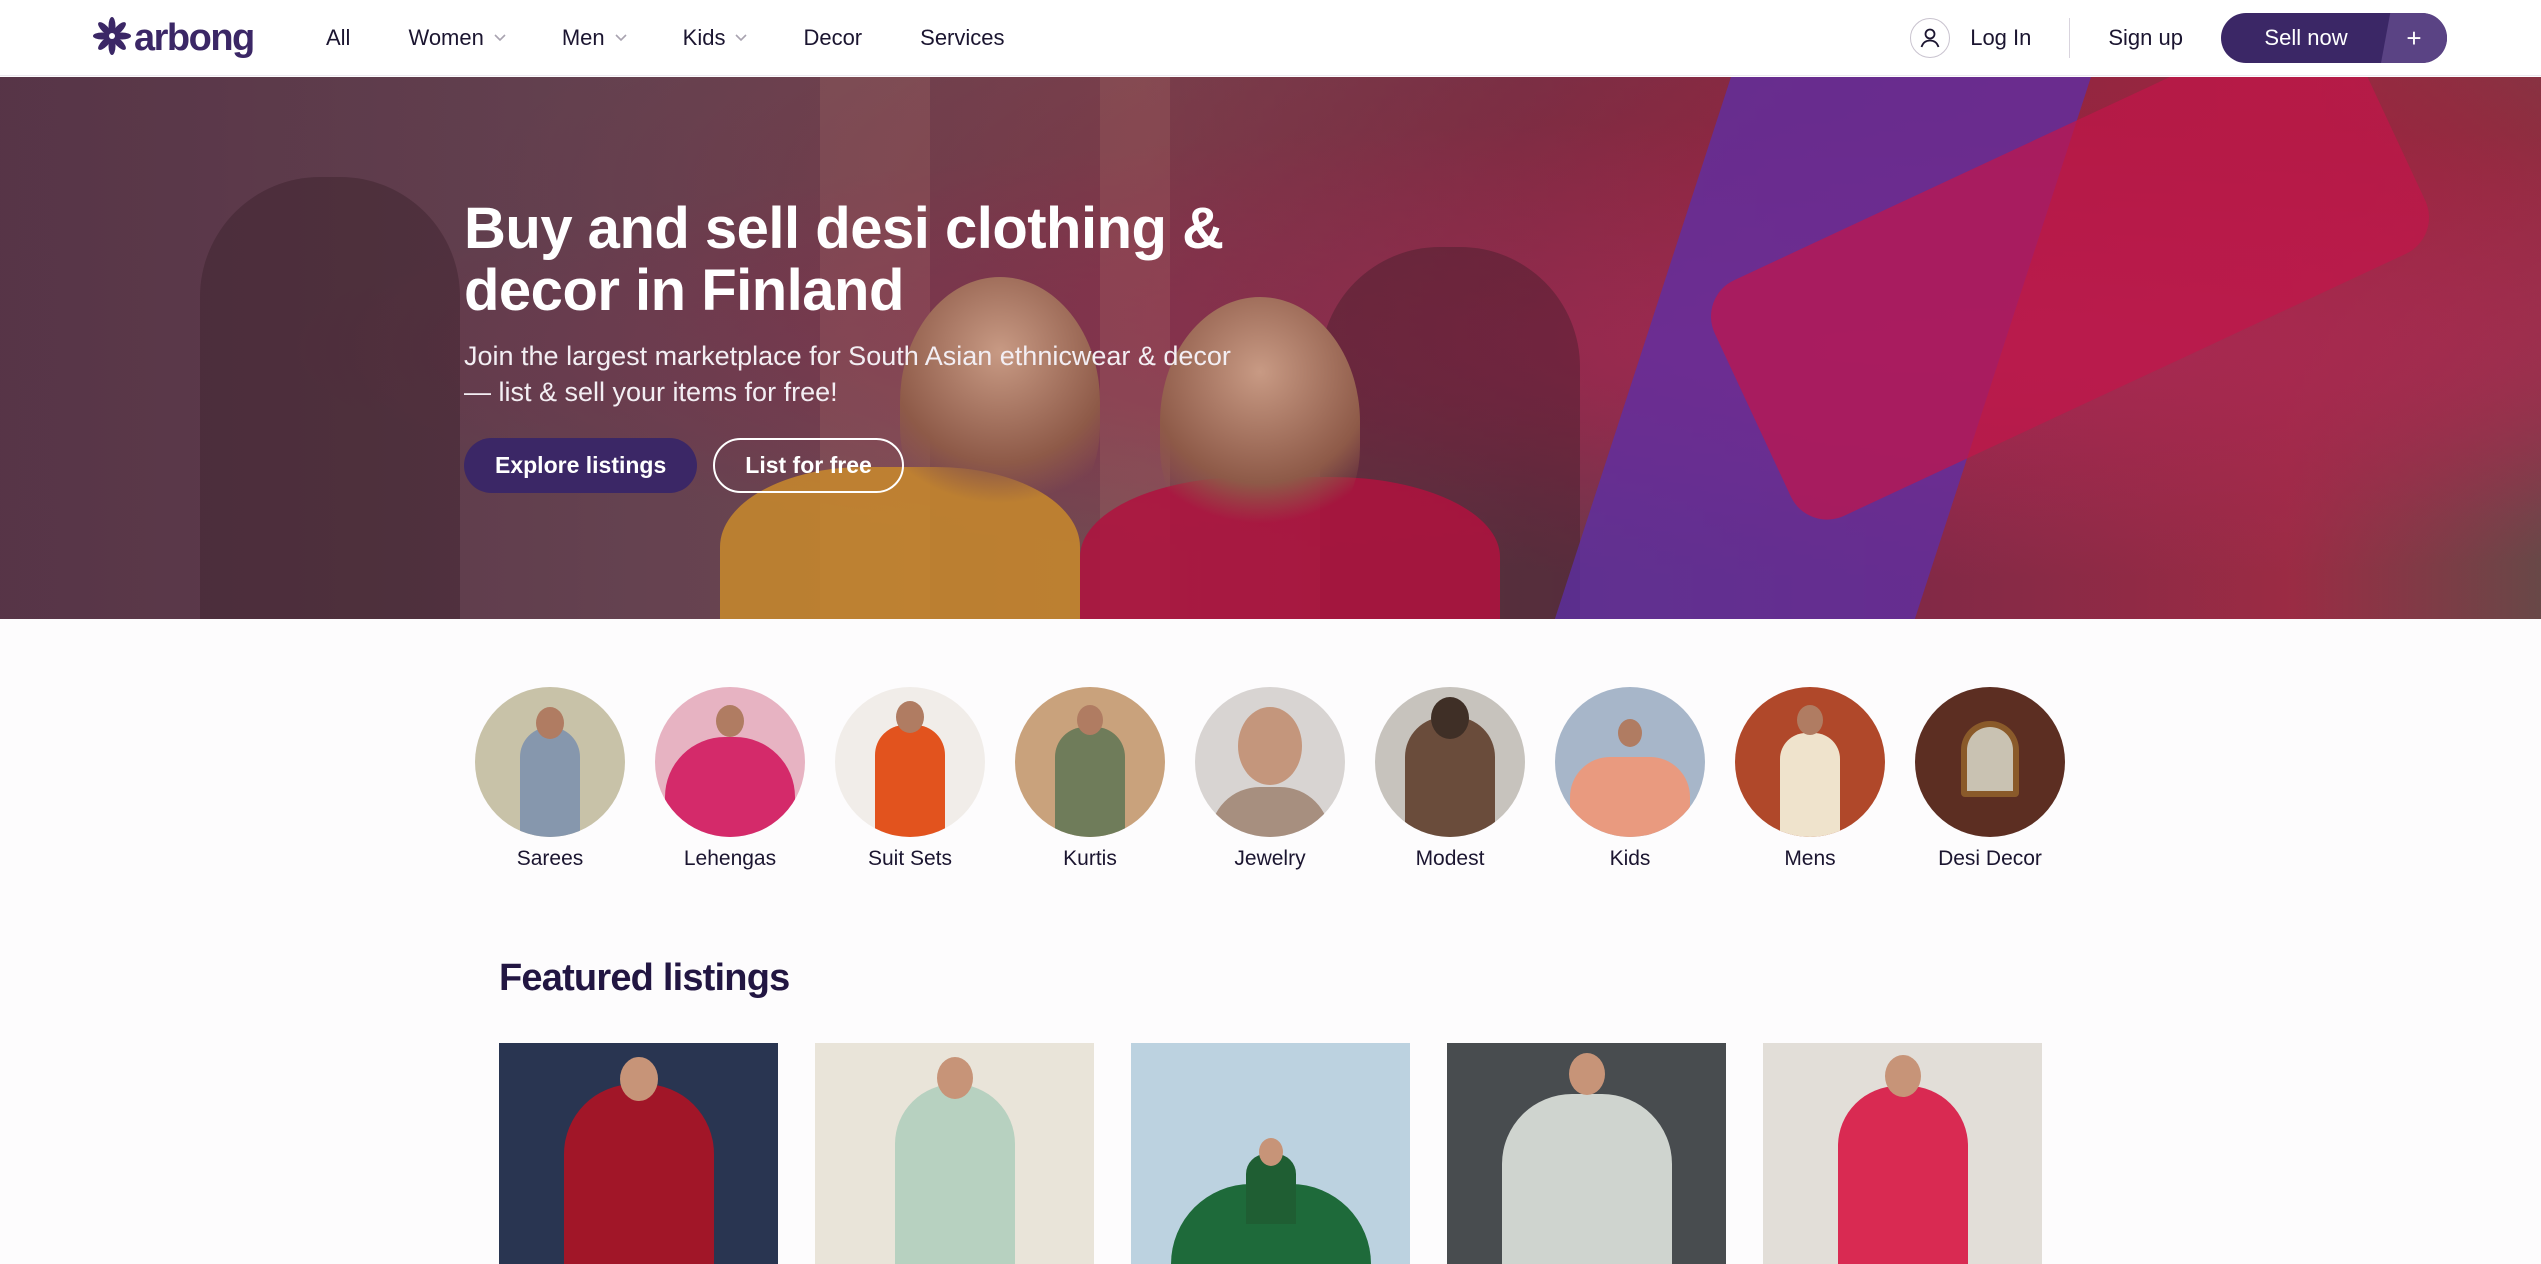 Image resolution: width=2541 pixels, height=1264 pixels. I want to click on featured-listings, so click(1289, 1153).